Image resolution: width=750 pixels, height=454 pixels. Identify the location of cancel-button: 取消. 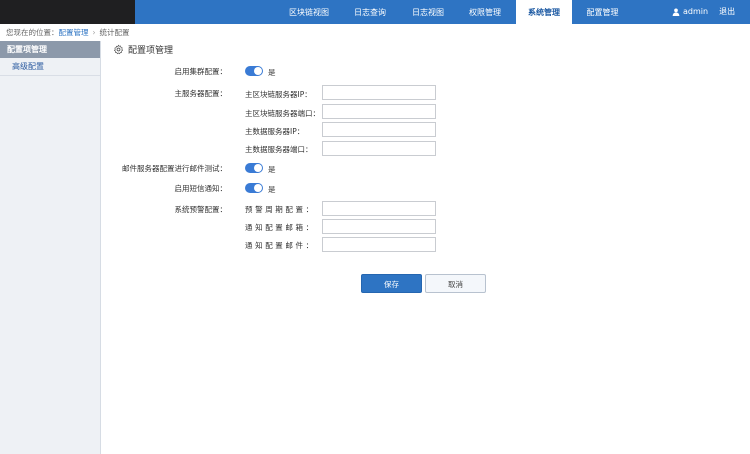
(455, 283).